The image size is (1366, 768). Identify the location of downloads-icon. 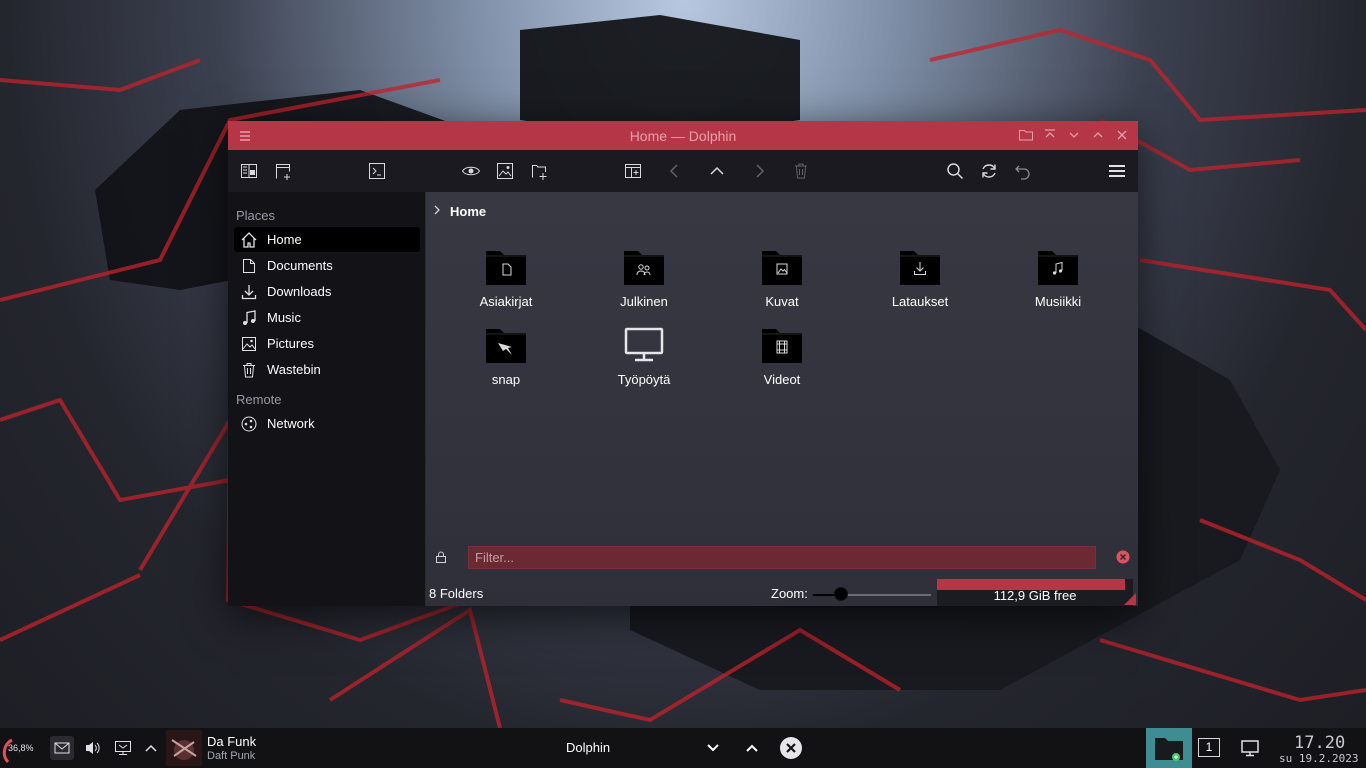
(249, 292).